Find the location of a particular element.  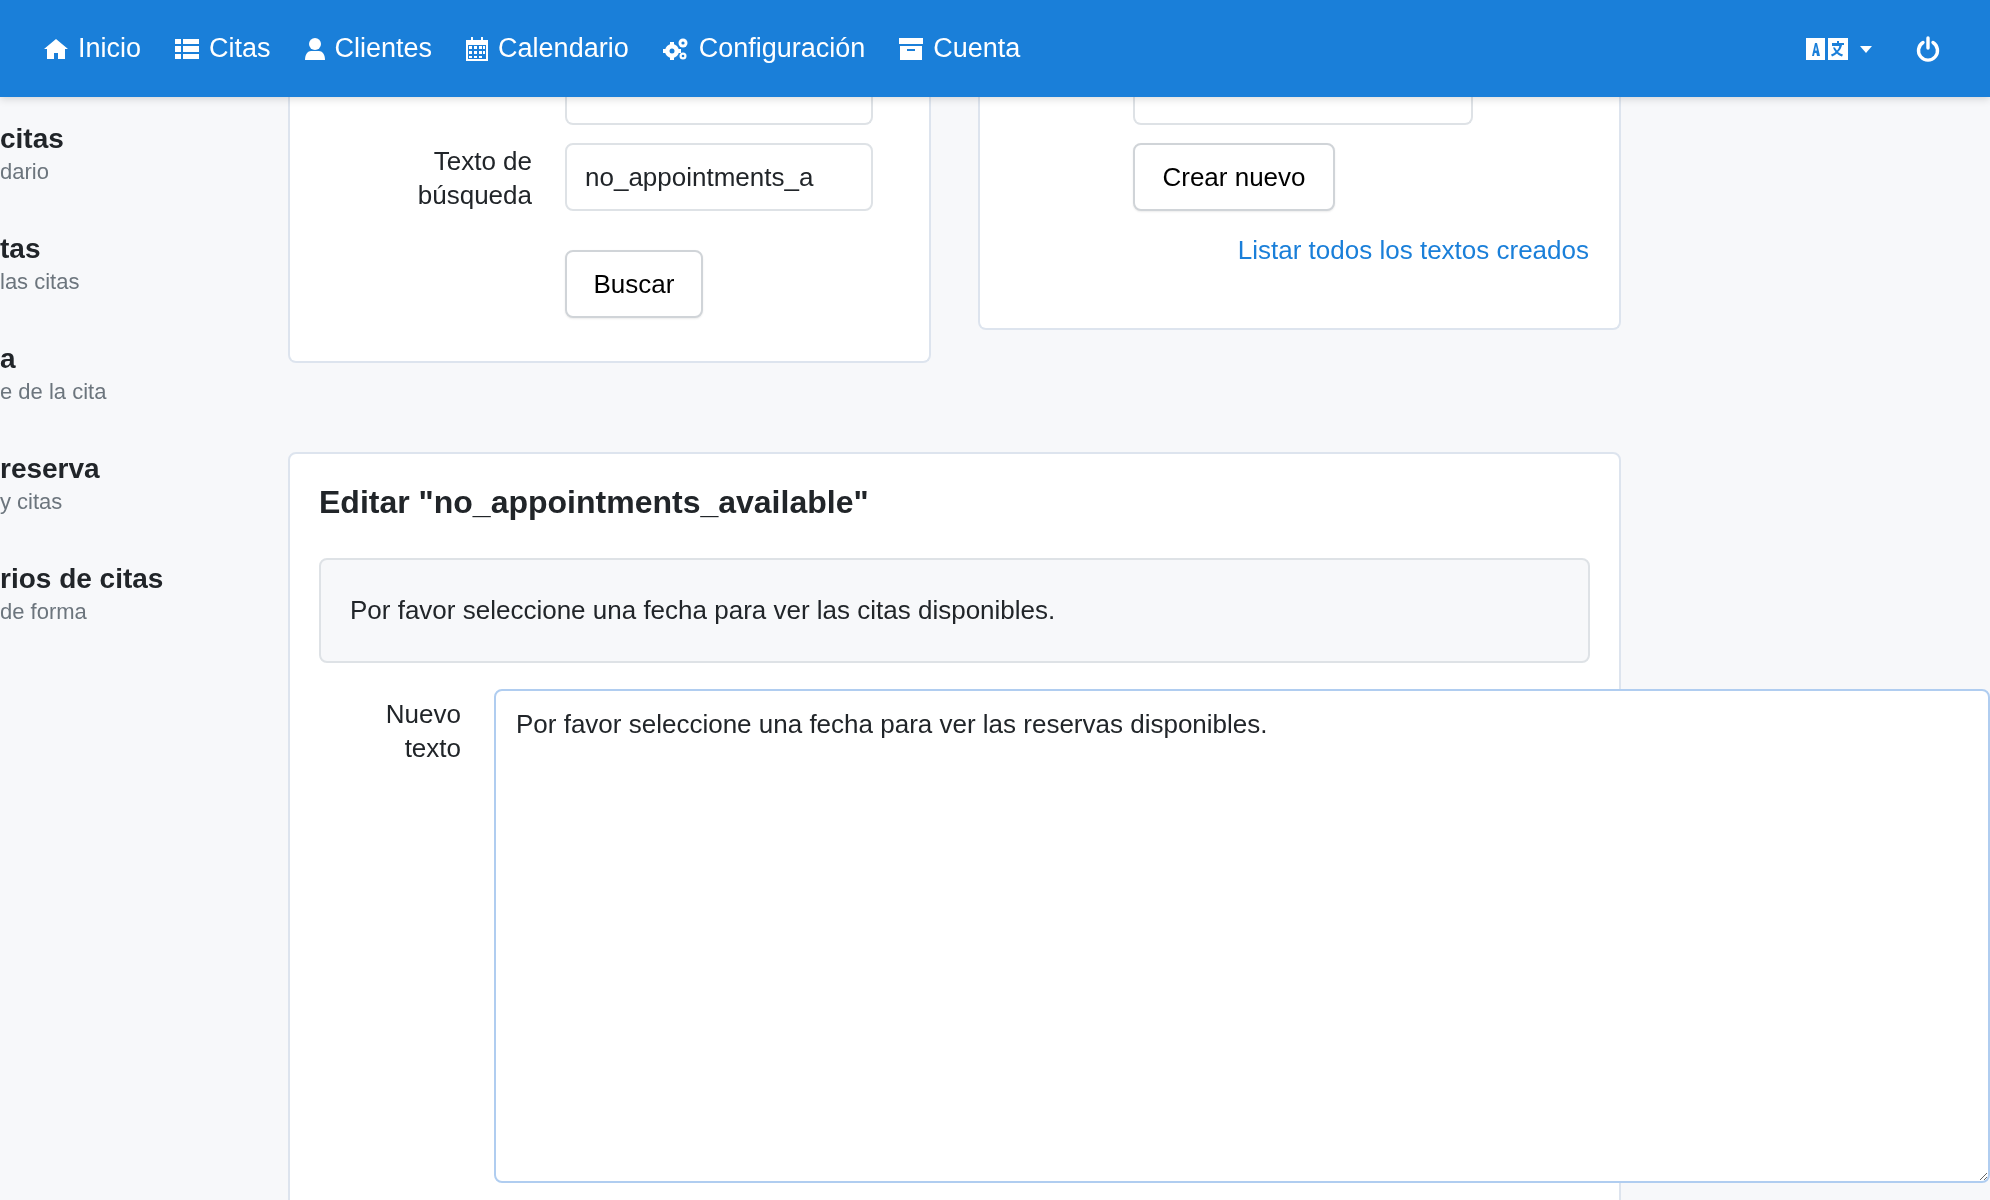

sidebar-link: citas is located at coordinates (144, 139).